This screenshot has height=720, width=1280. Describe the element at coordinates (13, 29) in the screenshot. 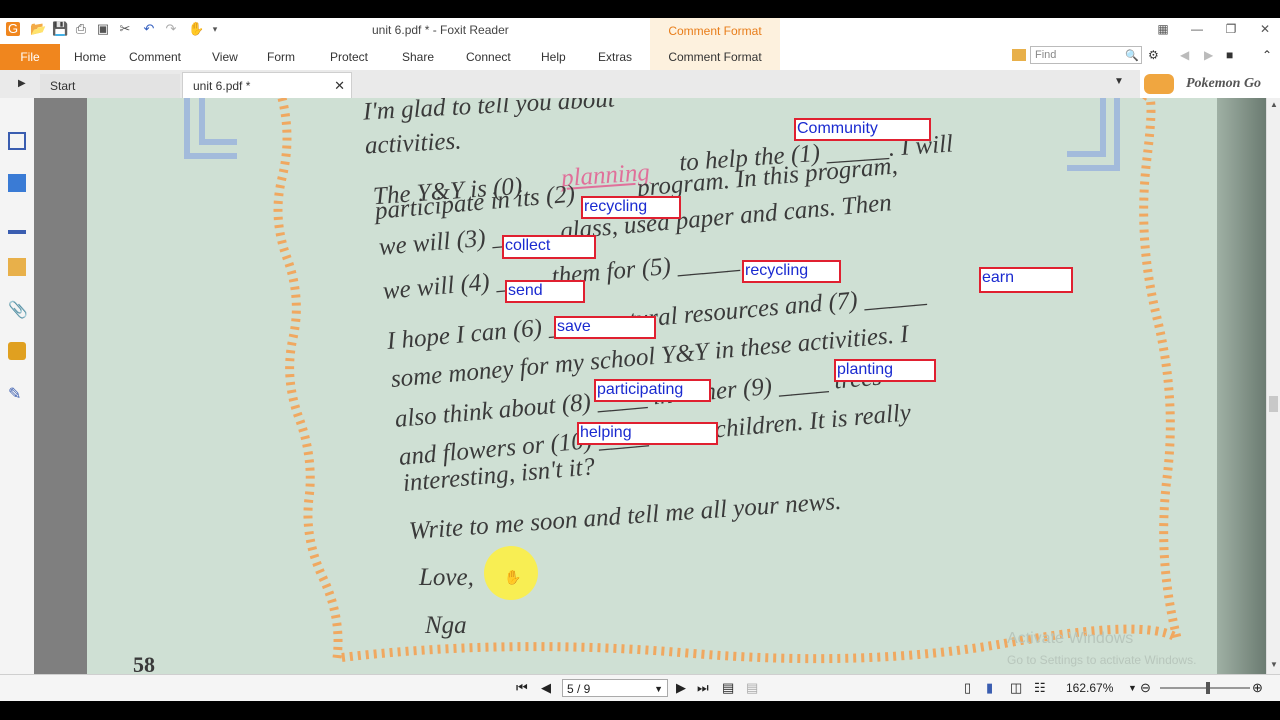

I see `app-logo-icon: G` at that location.